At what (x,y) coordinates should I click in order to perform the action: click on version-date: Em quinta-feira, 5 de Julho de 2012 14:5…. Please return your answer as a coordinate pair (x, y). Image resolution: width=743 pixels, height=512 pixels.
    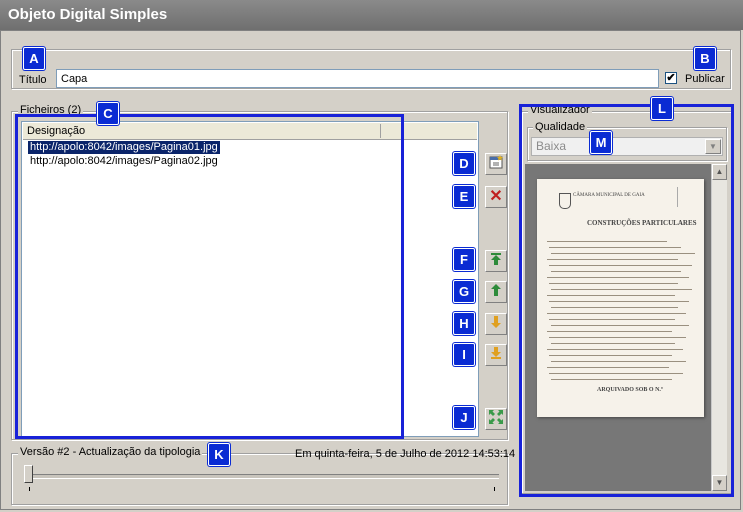
    Looking at the image, I should click on (405, 454).